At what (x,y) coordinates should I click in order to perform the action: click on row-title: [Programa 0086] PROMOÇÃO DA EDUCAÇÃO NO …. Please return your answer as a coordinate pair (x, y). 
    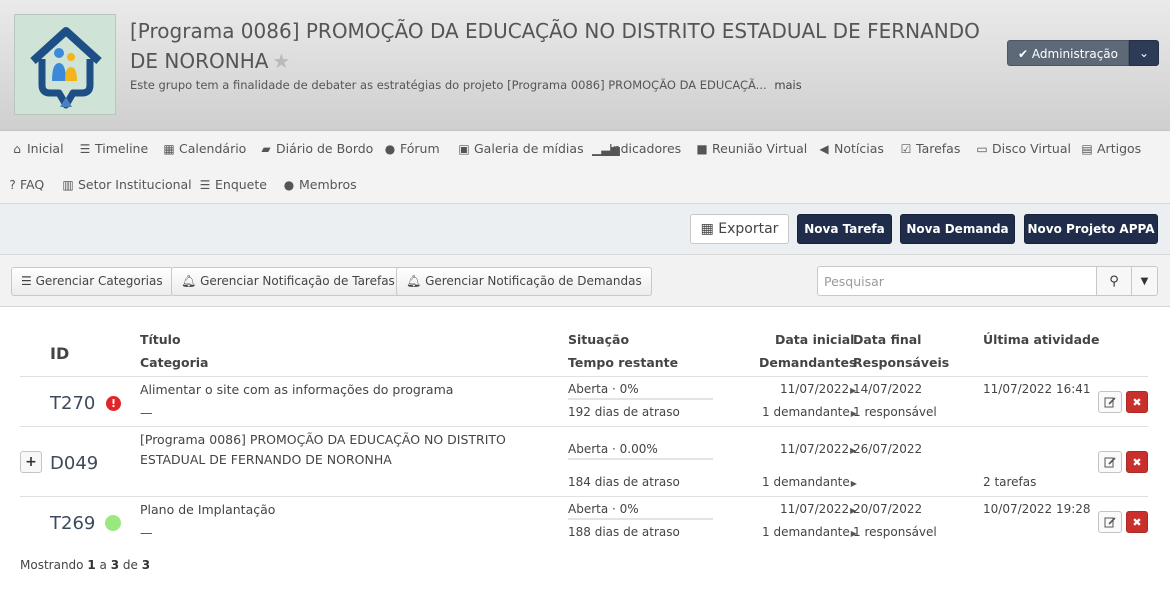
    Looking at the image, I should click on (350, 450).